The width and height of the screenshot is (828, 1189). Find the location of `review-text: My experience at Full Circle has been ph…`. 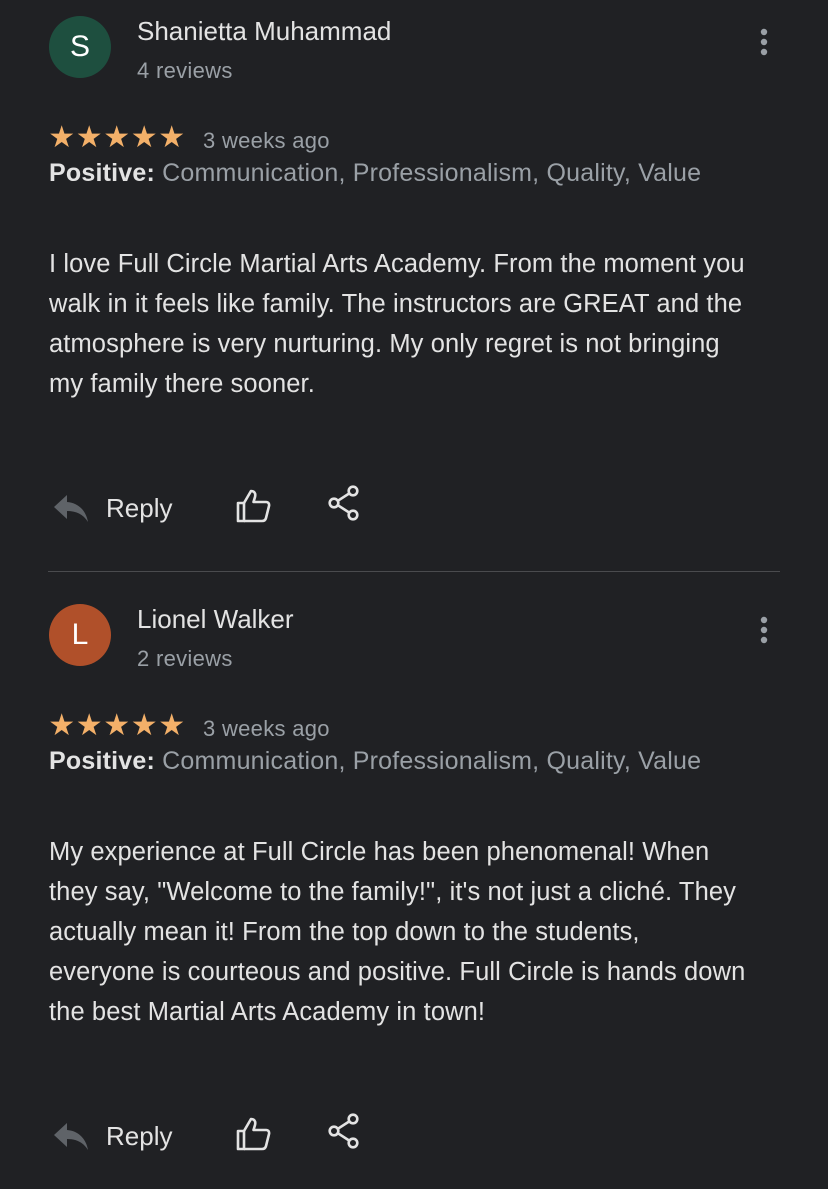

review-text: My experience at Full Circle has been ph… is located at coordinates (397, 932).